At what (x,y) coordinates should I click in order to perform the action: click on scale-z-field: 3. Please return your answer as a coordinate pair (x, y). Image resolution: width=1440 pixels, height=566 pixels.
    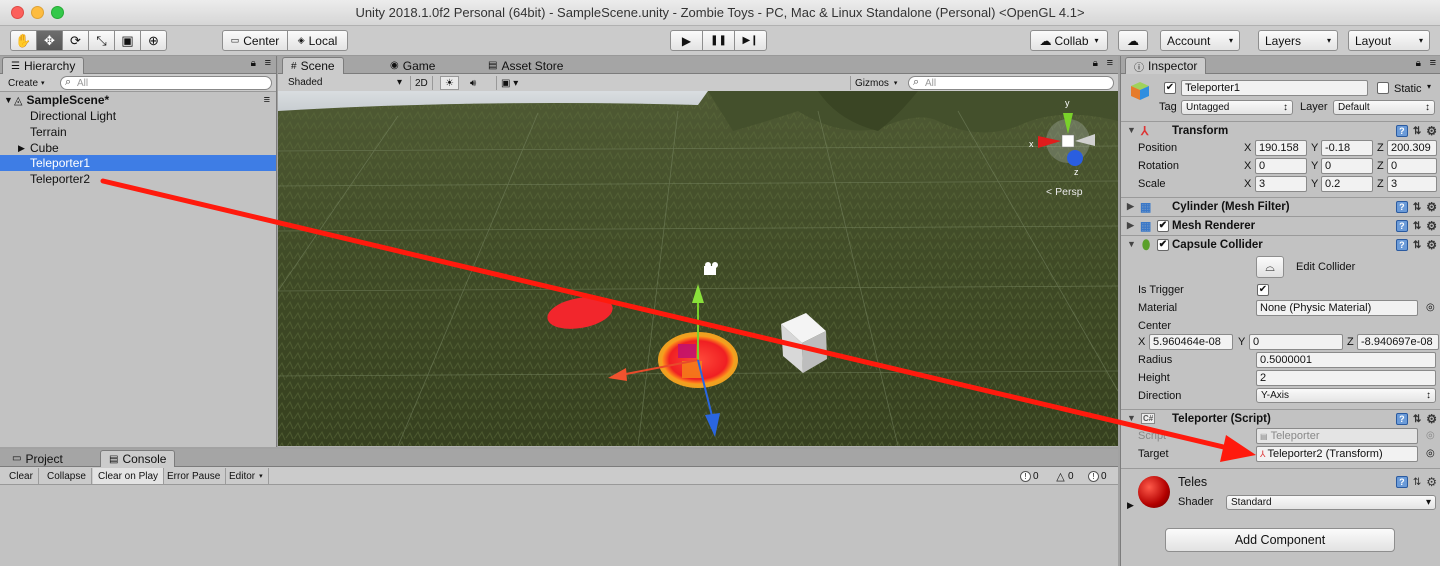
    Looking at the image, I should click on (1412, 184).